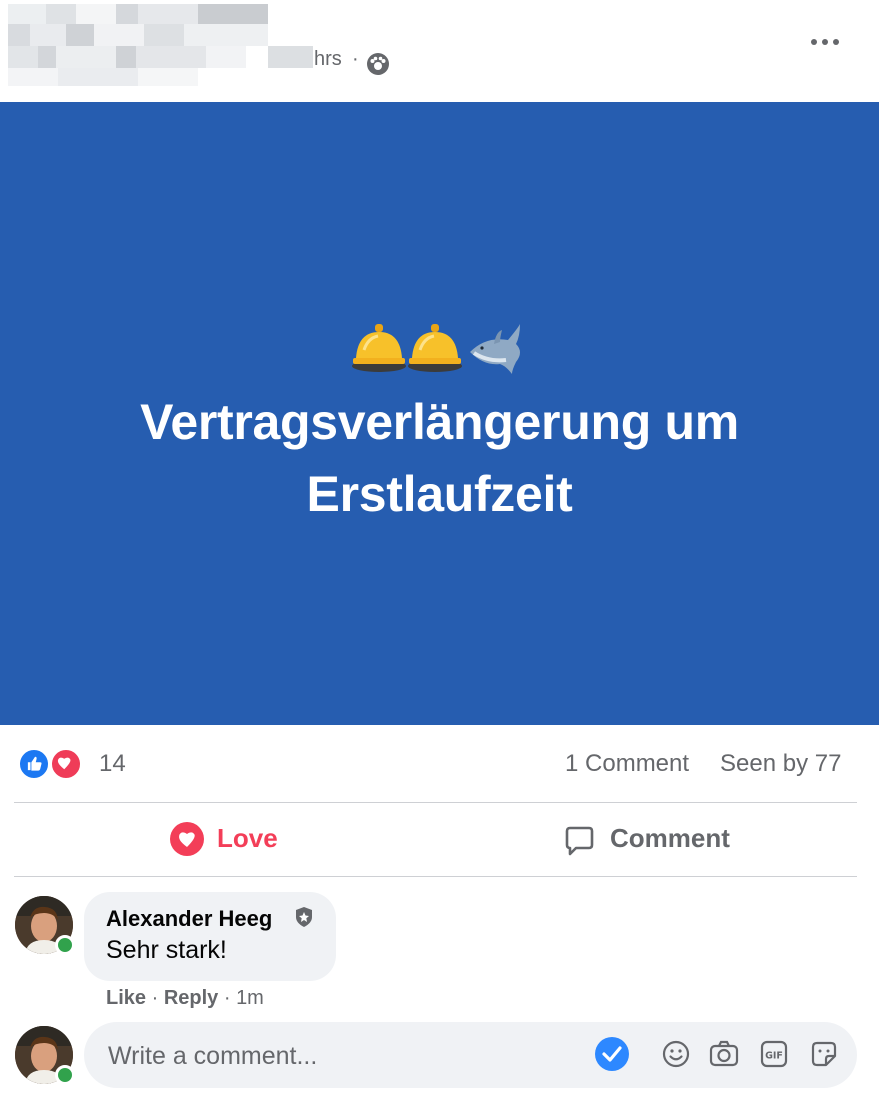 The width and height of the screenshot is (879, 1098). I want to click on seen-by-link: Seen by 77, so click(780, 764).